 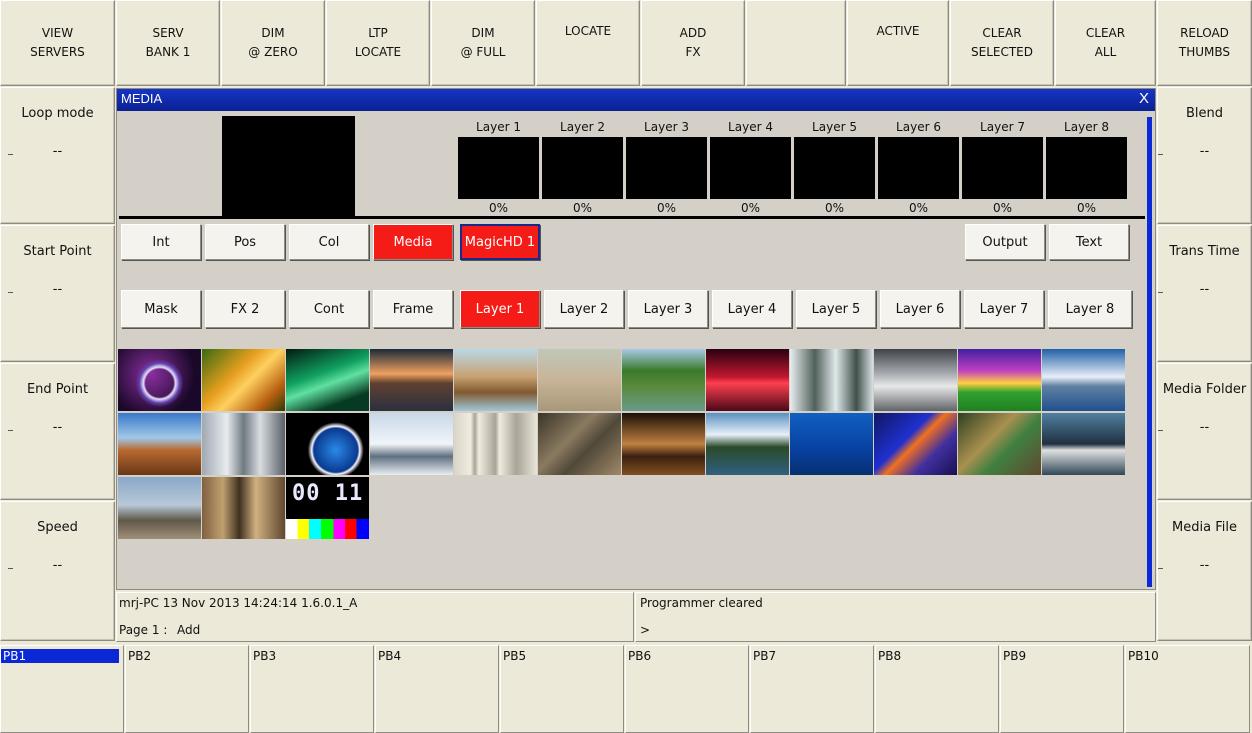 What do you see at coordinates (245, 242) in the screenshot?
I see `pos-button: Pos` at bounding box center [245, 242].